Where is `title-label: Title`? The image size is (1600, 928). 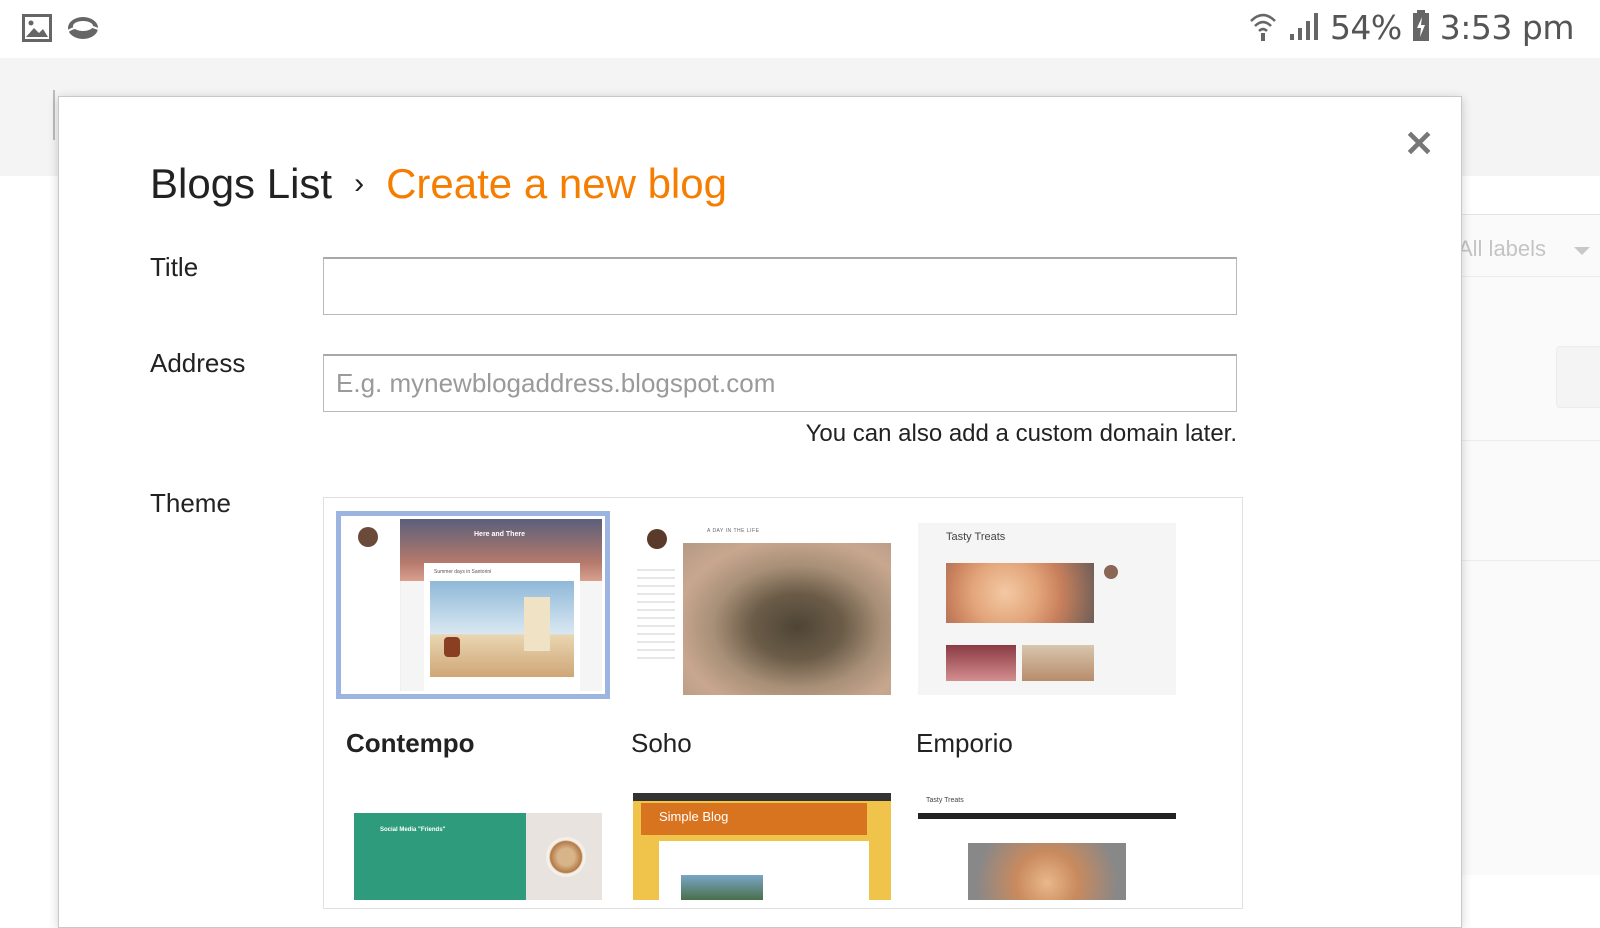 title-label: Title is located at coordinates (174, 267).